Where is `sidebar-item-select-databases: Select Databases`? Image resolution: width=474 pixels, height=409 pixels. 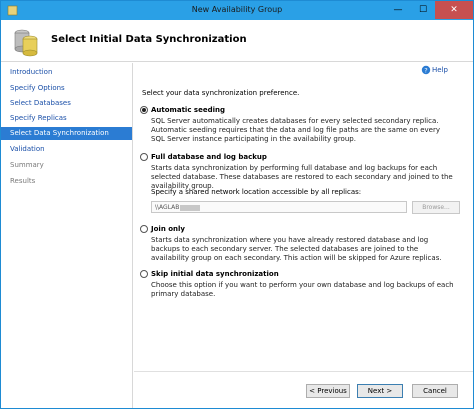 sidebar-item-select-databases: Select Databases is located at coordinates (66, 103).